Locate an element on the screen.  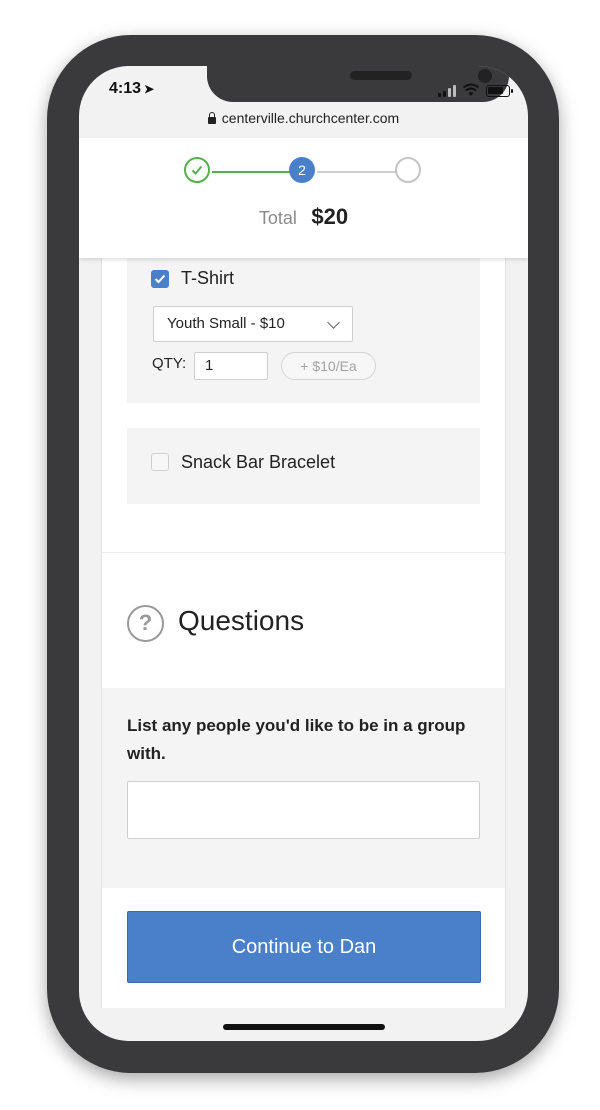
status-time: 4:13 ➤ is located at coordinates (131, 89).